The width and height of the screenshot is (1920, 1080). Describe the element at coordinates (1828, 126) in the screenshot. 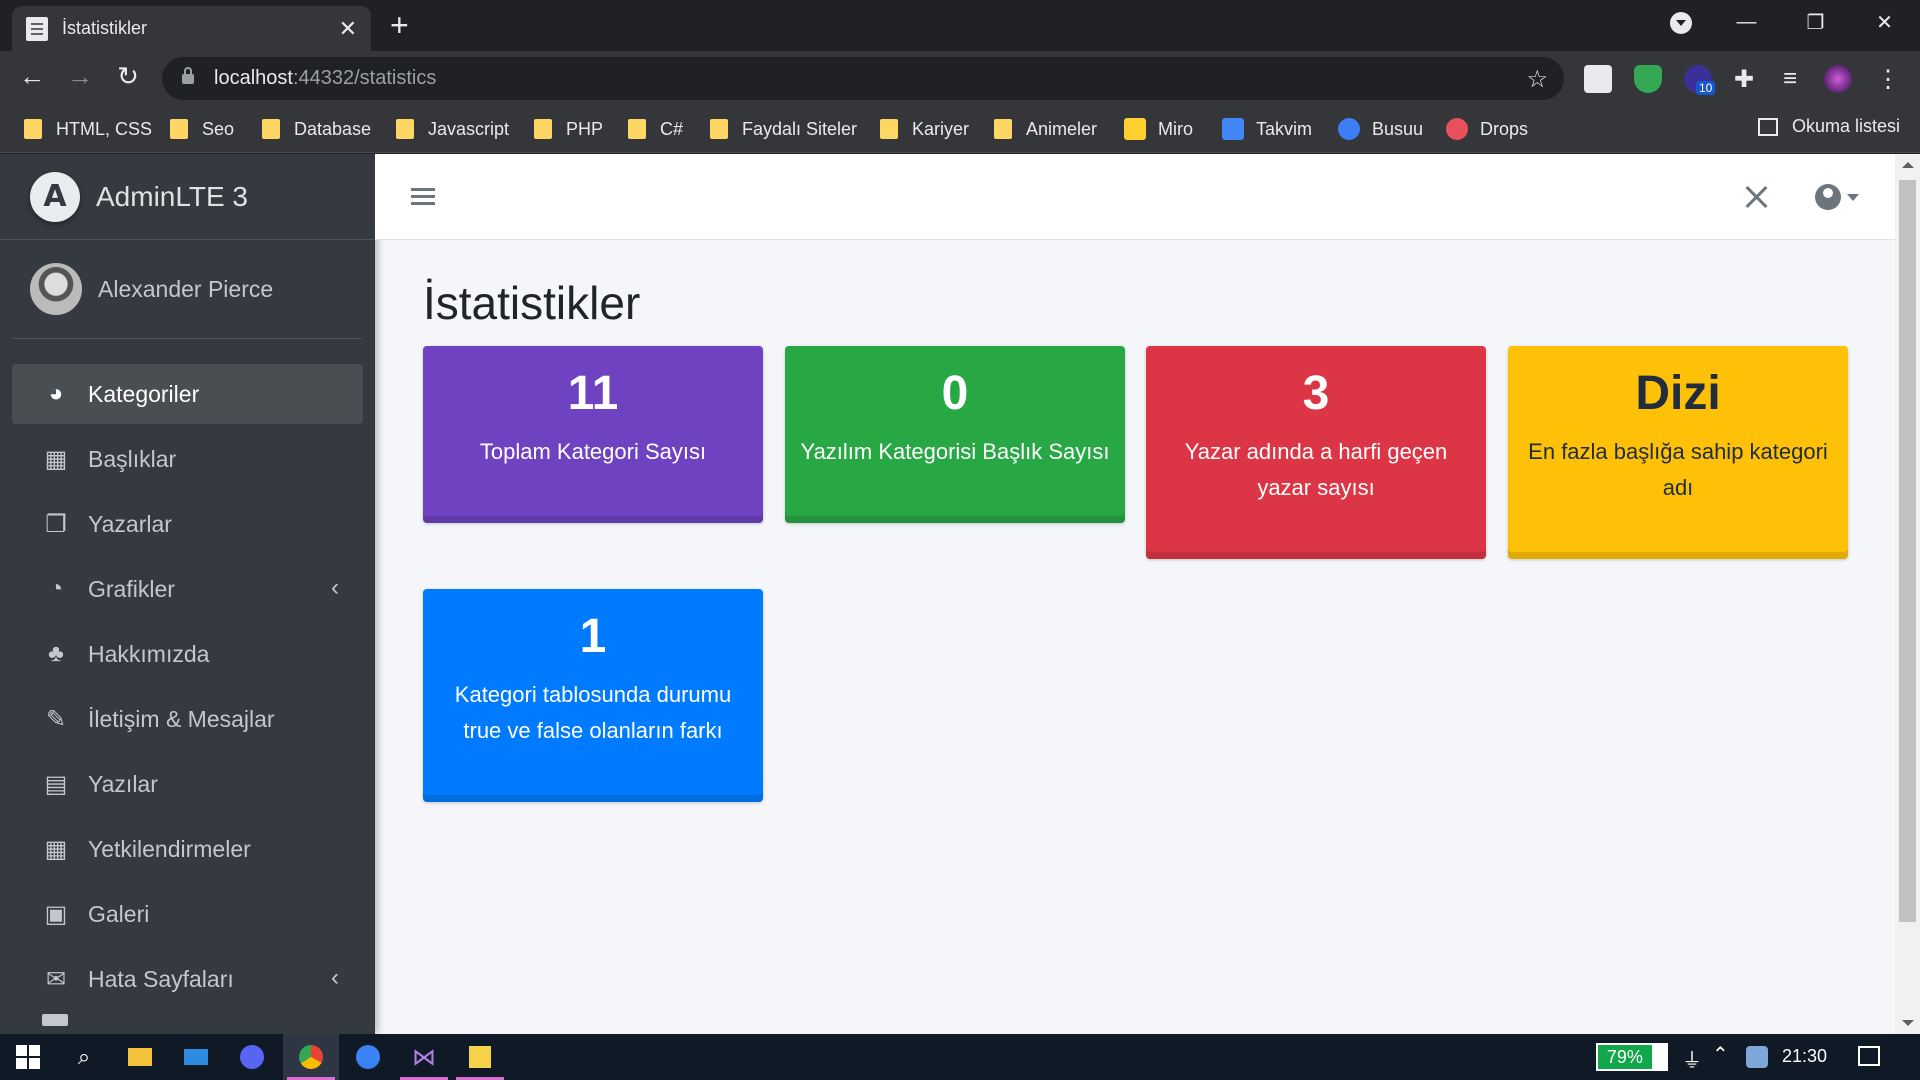

I see `reading-list-button: Okuma listesi` at that location.